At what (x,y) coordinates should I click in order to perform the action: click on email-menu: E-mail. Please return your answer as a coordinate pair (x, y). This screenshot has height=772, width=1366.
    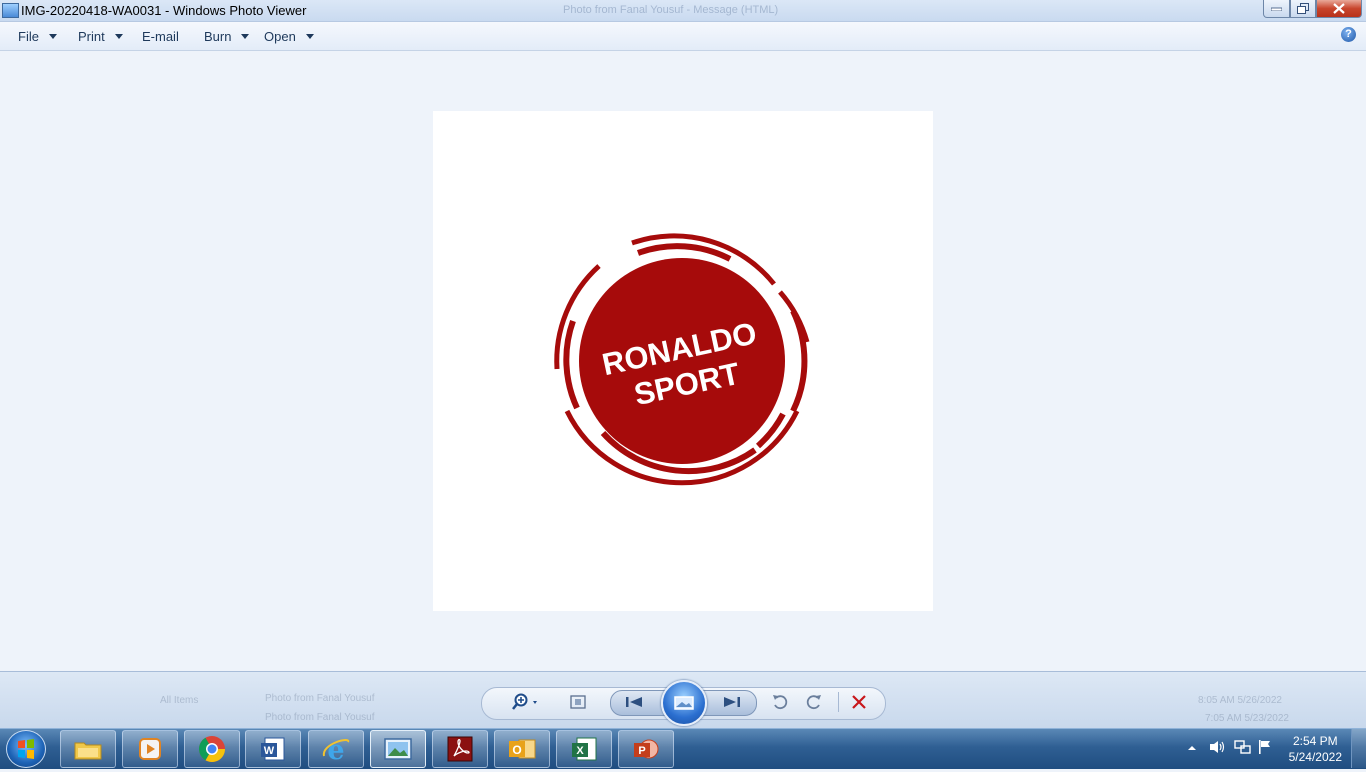
    Looking at the image, I should click on (160, 36).